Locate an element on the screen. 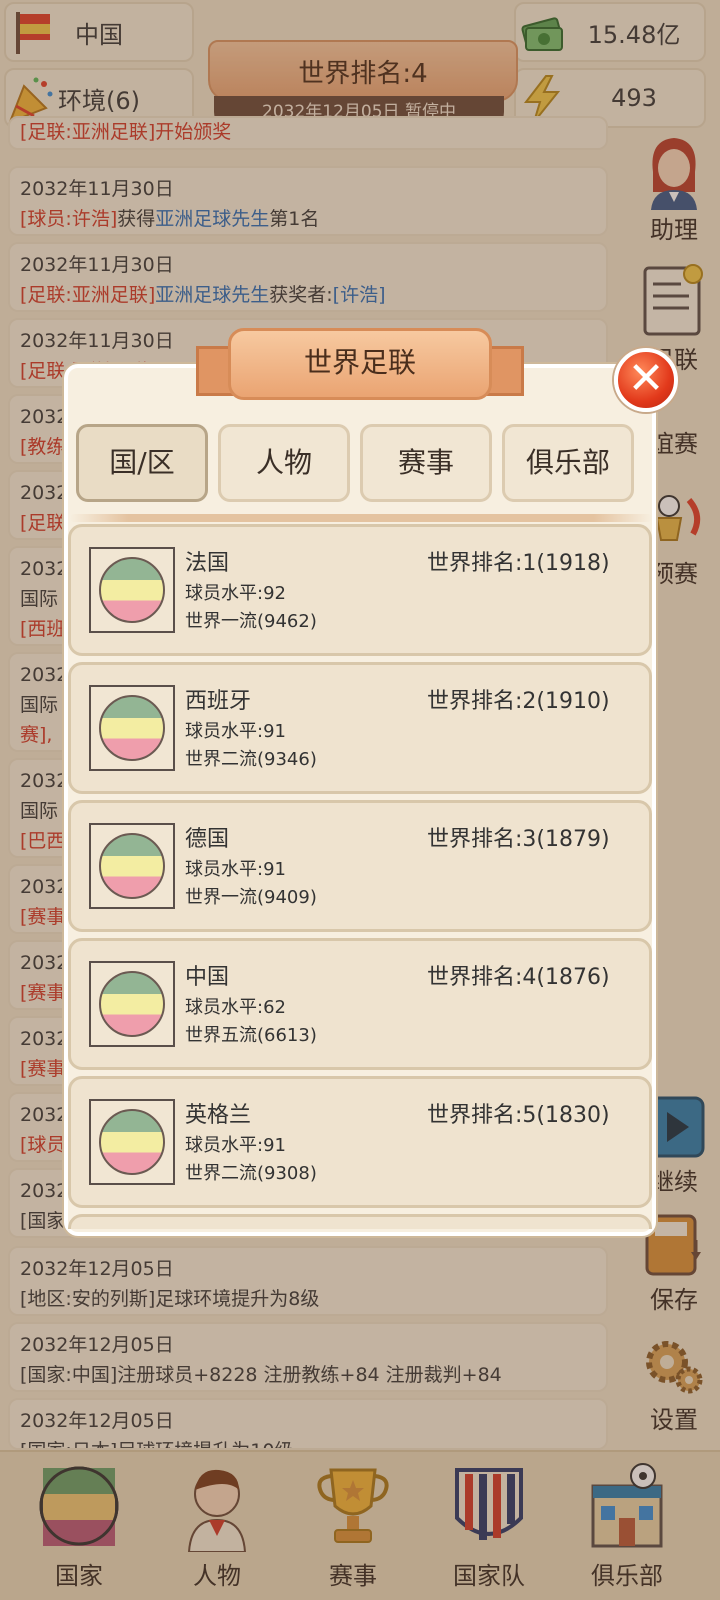 This screenshot has width=720, height=1600. country-card: 中国 世界排名:4(1876) 球员水平:62 世界五流(6613) is located at coordinates (360, 1004).